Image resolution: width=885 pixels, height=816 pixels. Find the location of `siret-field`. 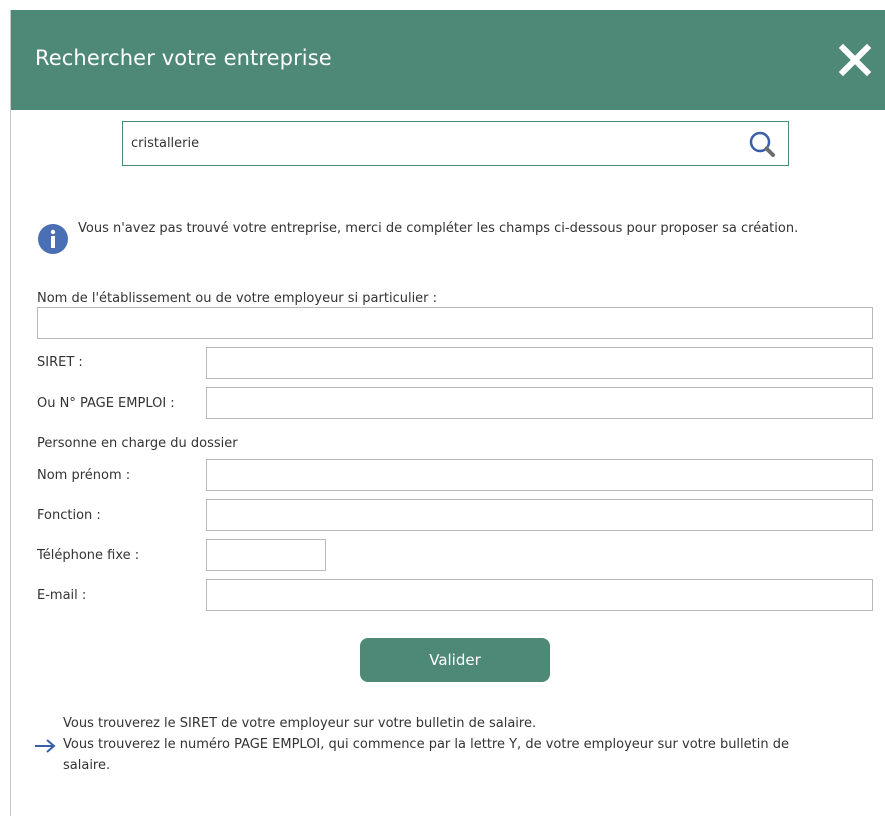

siret-field is located at coordinates (539, 363).